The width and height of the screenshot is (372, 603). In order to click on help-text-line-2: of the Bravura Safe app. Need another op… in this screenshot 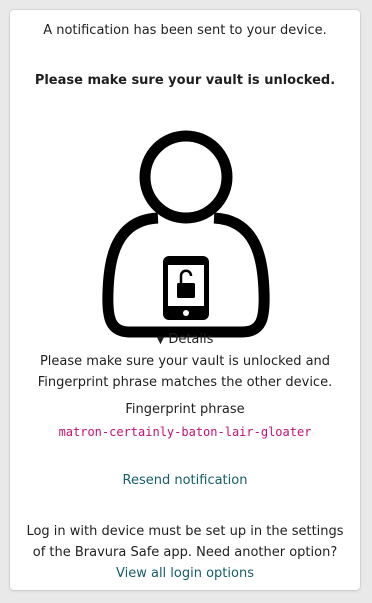, I will do `click(185, 552)`.